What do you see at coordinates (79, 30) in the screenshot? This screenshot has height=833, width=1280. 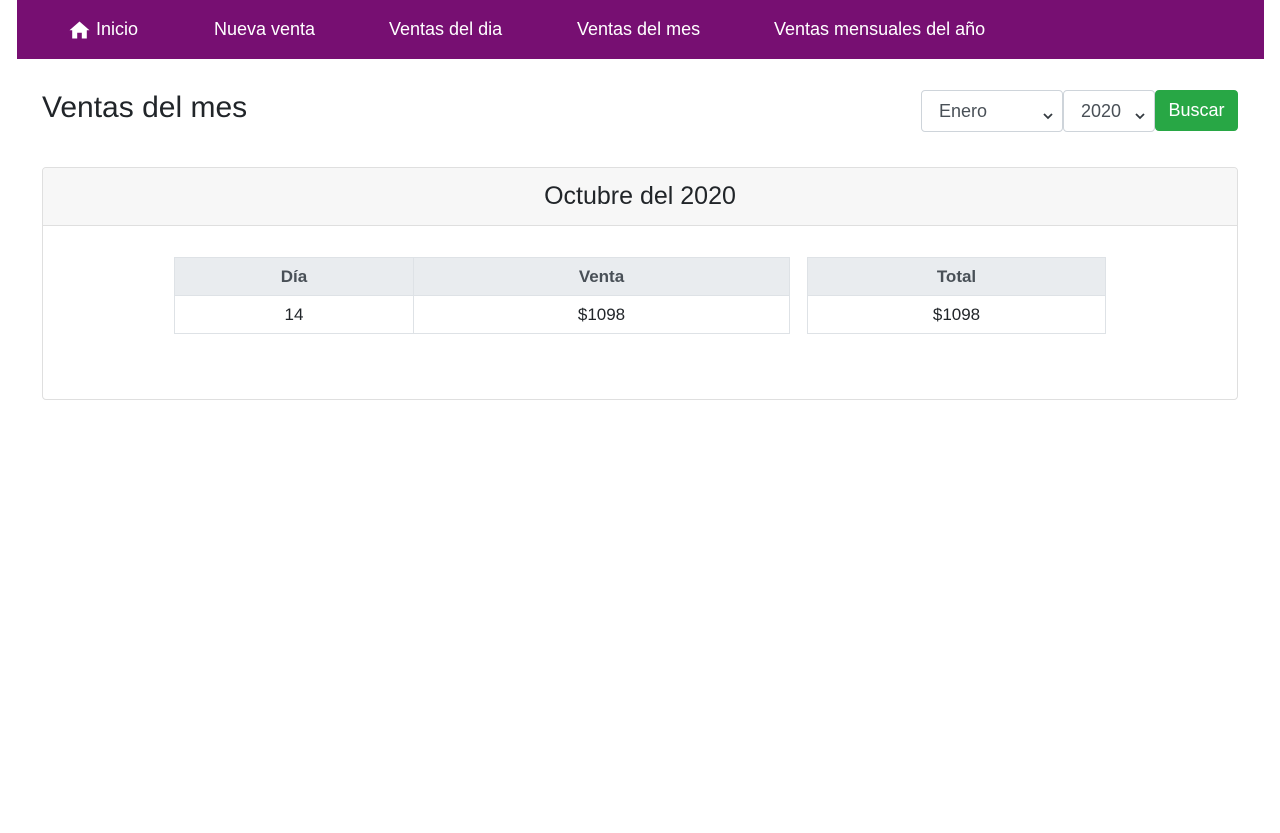 I see `home-icon` at bounding box center [79, 30].